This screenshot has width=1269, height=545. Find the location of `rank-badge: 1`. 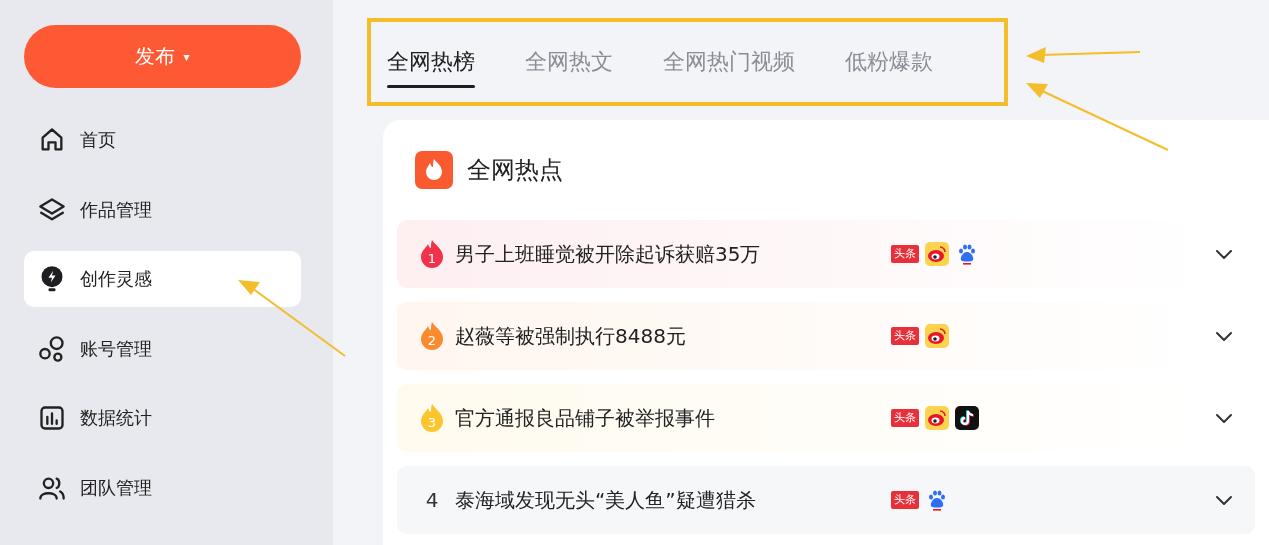

rank-badge: 1 is located at coordinates (432, 254).